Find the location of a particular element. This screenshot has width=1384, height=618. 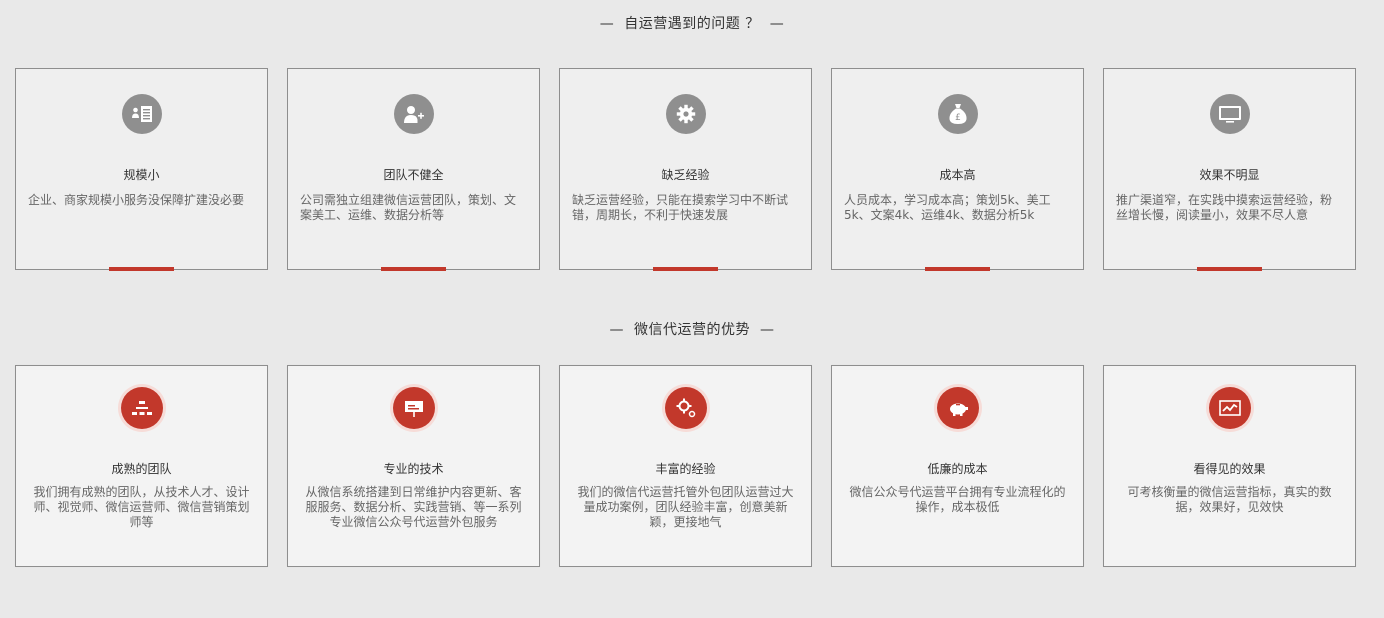

card-title: 成熟的团队 is located at coordinates (141, 469).